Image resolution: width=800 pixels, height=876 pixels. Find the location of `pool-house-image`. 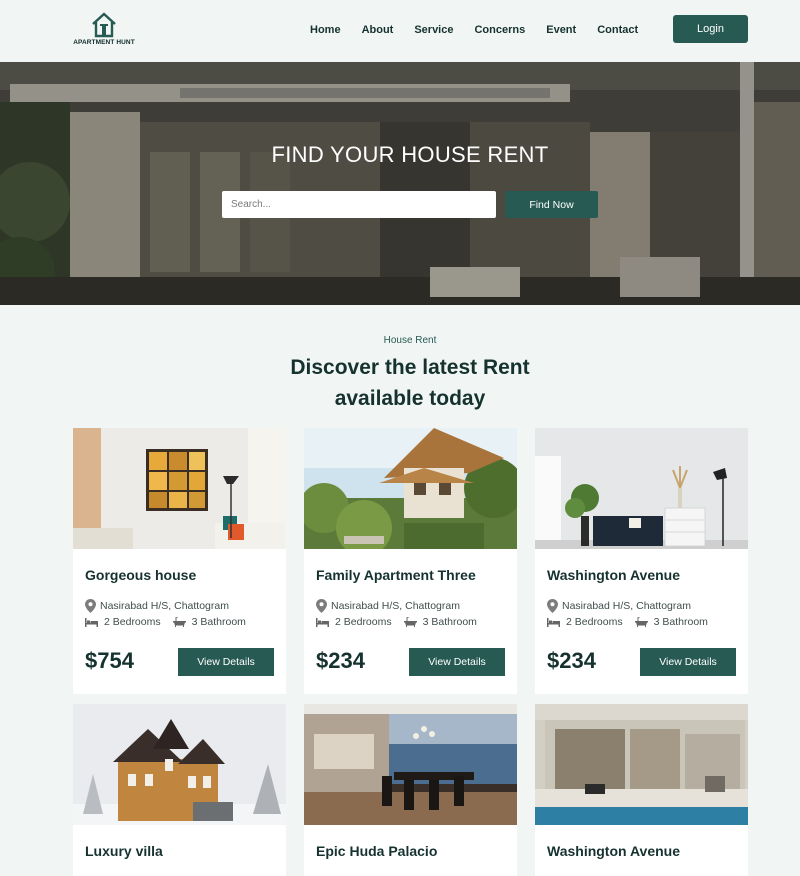

pool-house-image is located at coordinates (641, 764).